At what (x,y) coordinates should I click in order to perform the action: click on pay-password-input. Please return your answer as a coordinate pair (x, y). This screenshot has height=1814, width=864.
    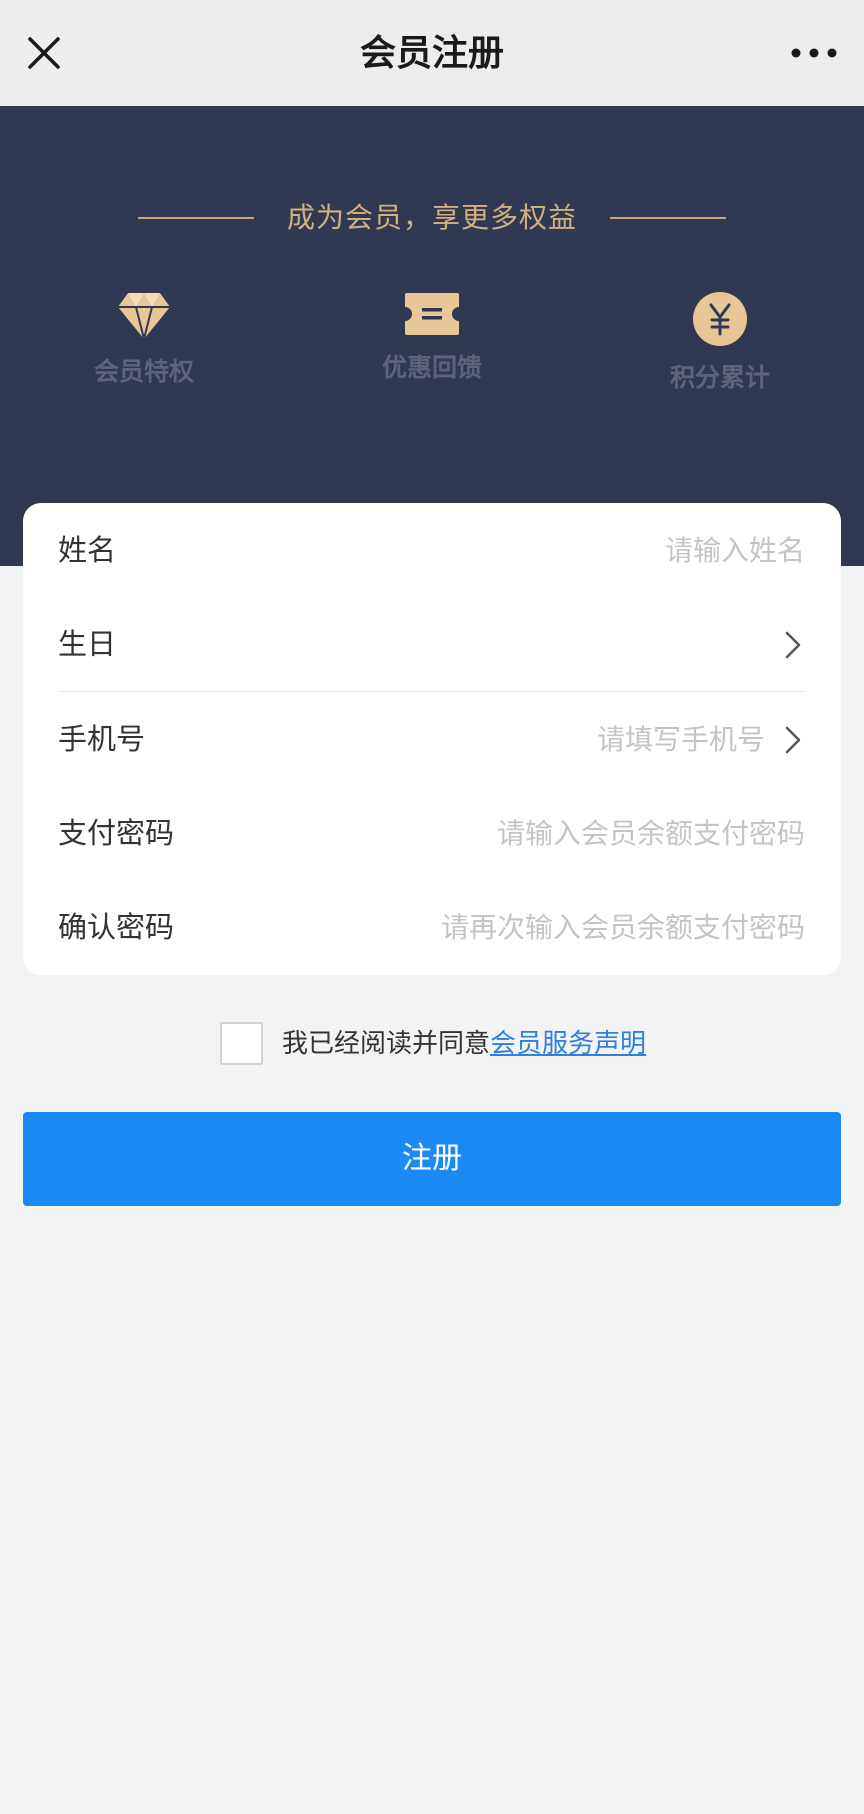
    Looking at the image, I should click on (565, 833).